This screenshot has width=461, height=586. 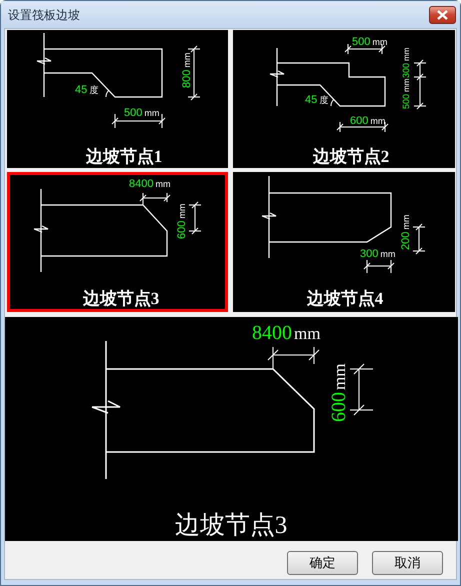 I want to click on preview-caption: 边坡节点3, so click(x=231, y=525).